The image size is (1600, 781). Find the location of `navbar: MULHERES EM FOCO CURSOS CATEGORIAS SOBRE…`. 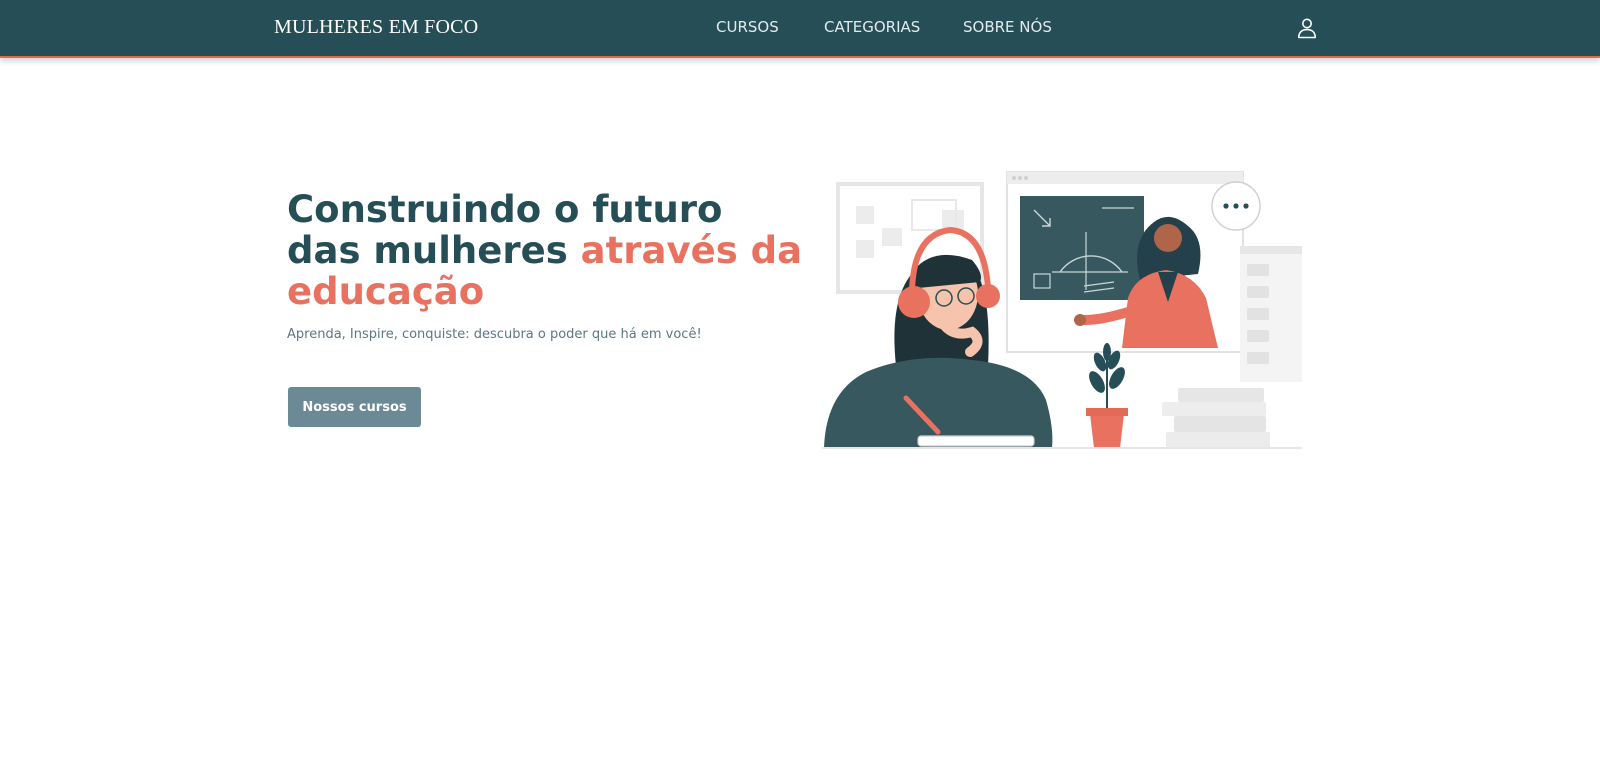

navbar: MULHERES EM FOCO CURSOS CATEGORIAS SOBRE… is located at coordinates (800, 29).